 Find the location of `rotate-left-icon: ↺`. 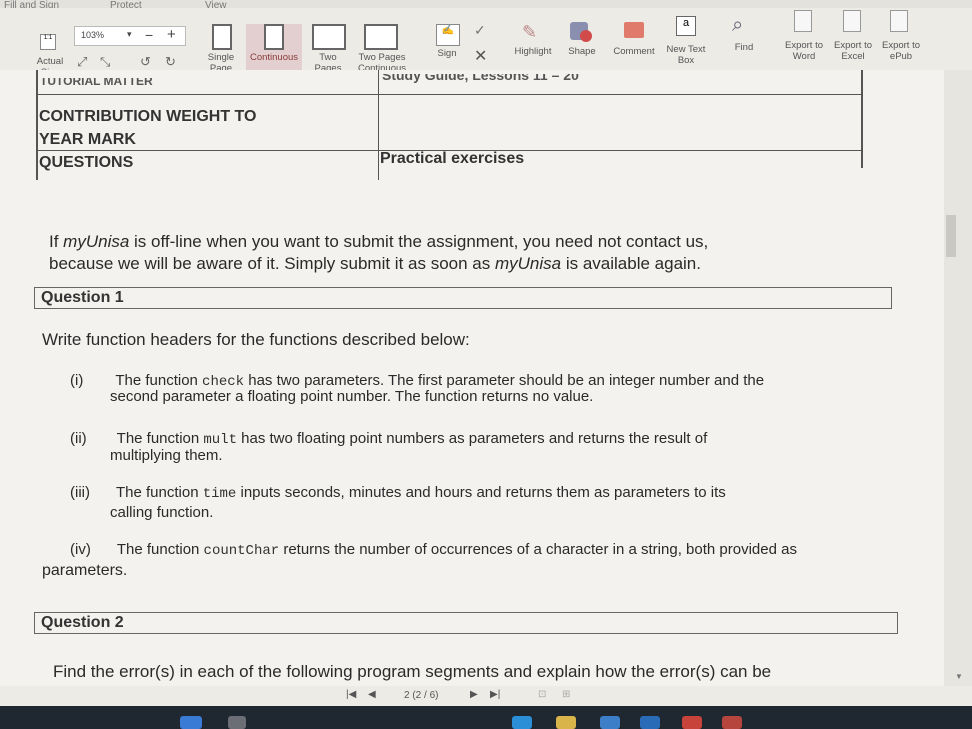

rotate-left-icon: ↺ is located at coordinates (145, 62).